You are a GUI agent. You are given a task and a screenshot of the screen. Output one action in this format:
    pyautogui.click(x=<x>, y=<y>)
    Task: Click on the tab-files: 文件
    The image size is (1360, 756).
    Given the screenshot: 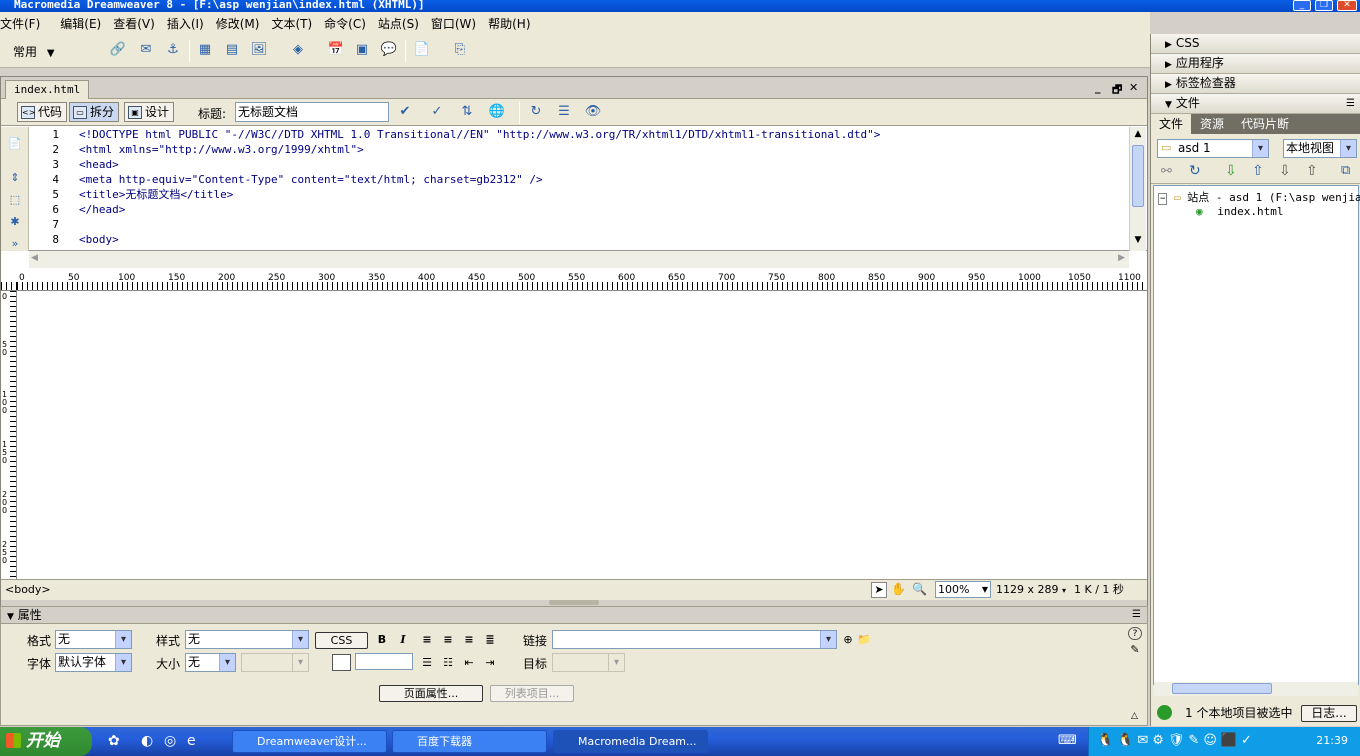 What is the action you would take?
    pyautogui.click(x=1171, y=124)
    